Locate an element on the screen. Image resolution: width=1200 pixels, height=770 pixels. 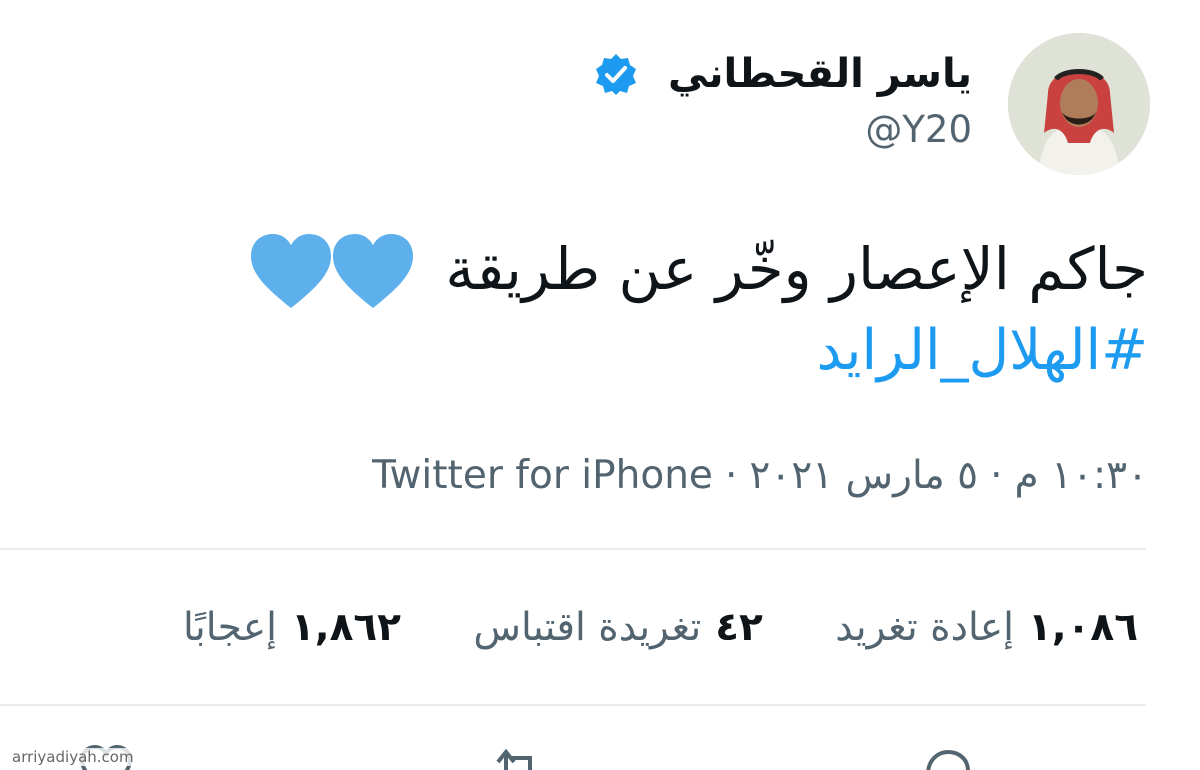
tweet-action-bar is located at coordinates (600, 750).